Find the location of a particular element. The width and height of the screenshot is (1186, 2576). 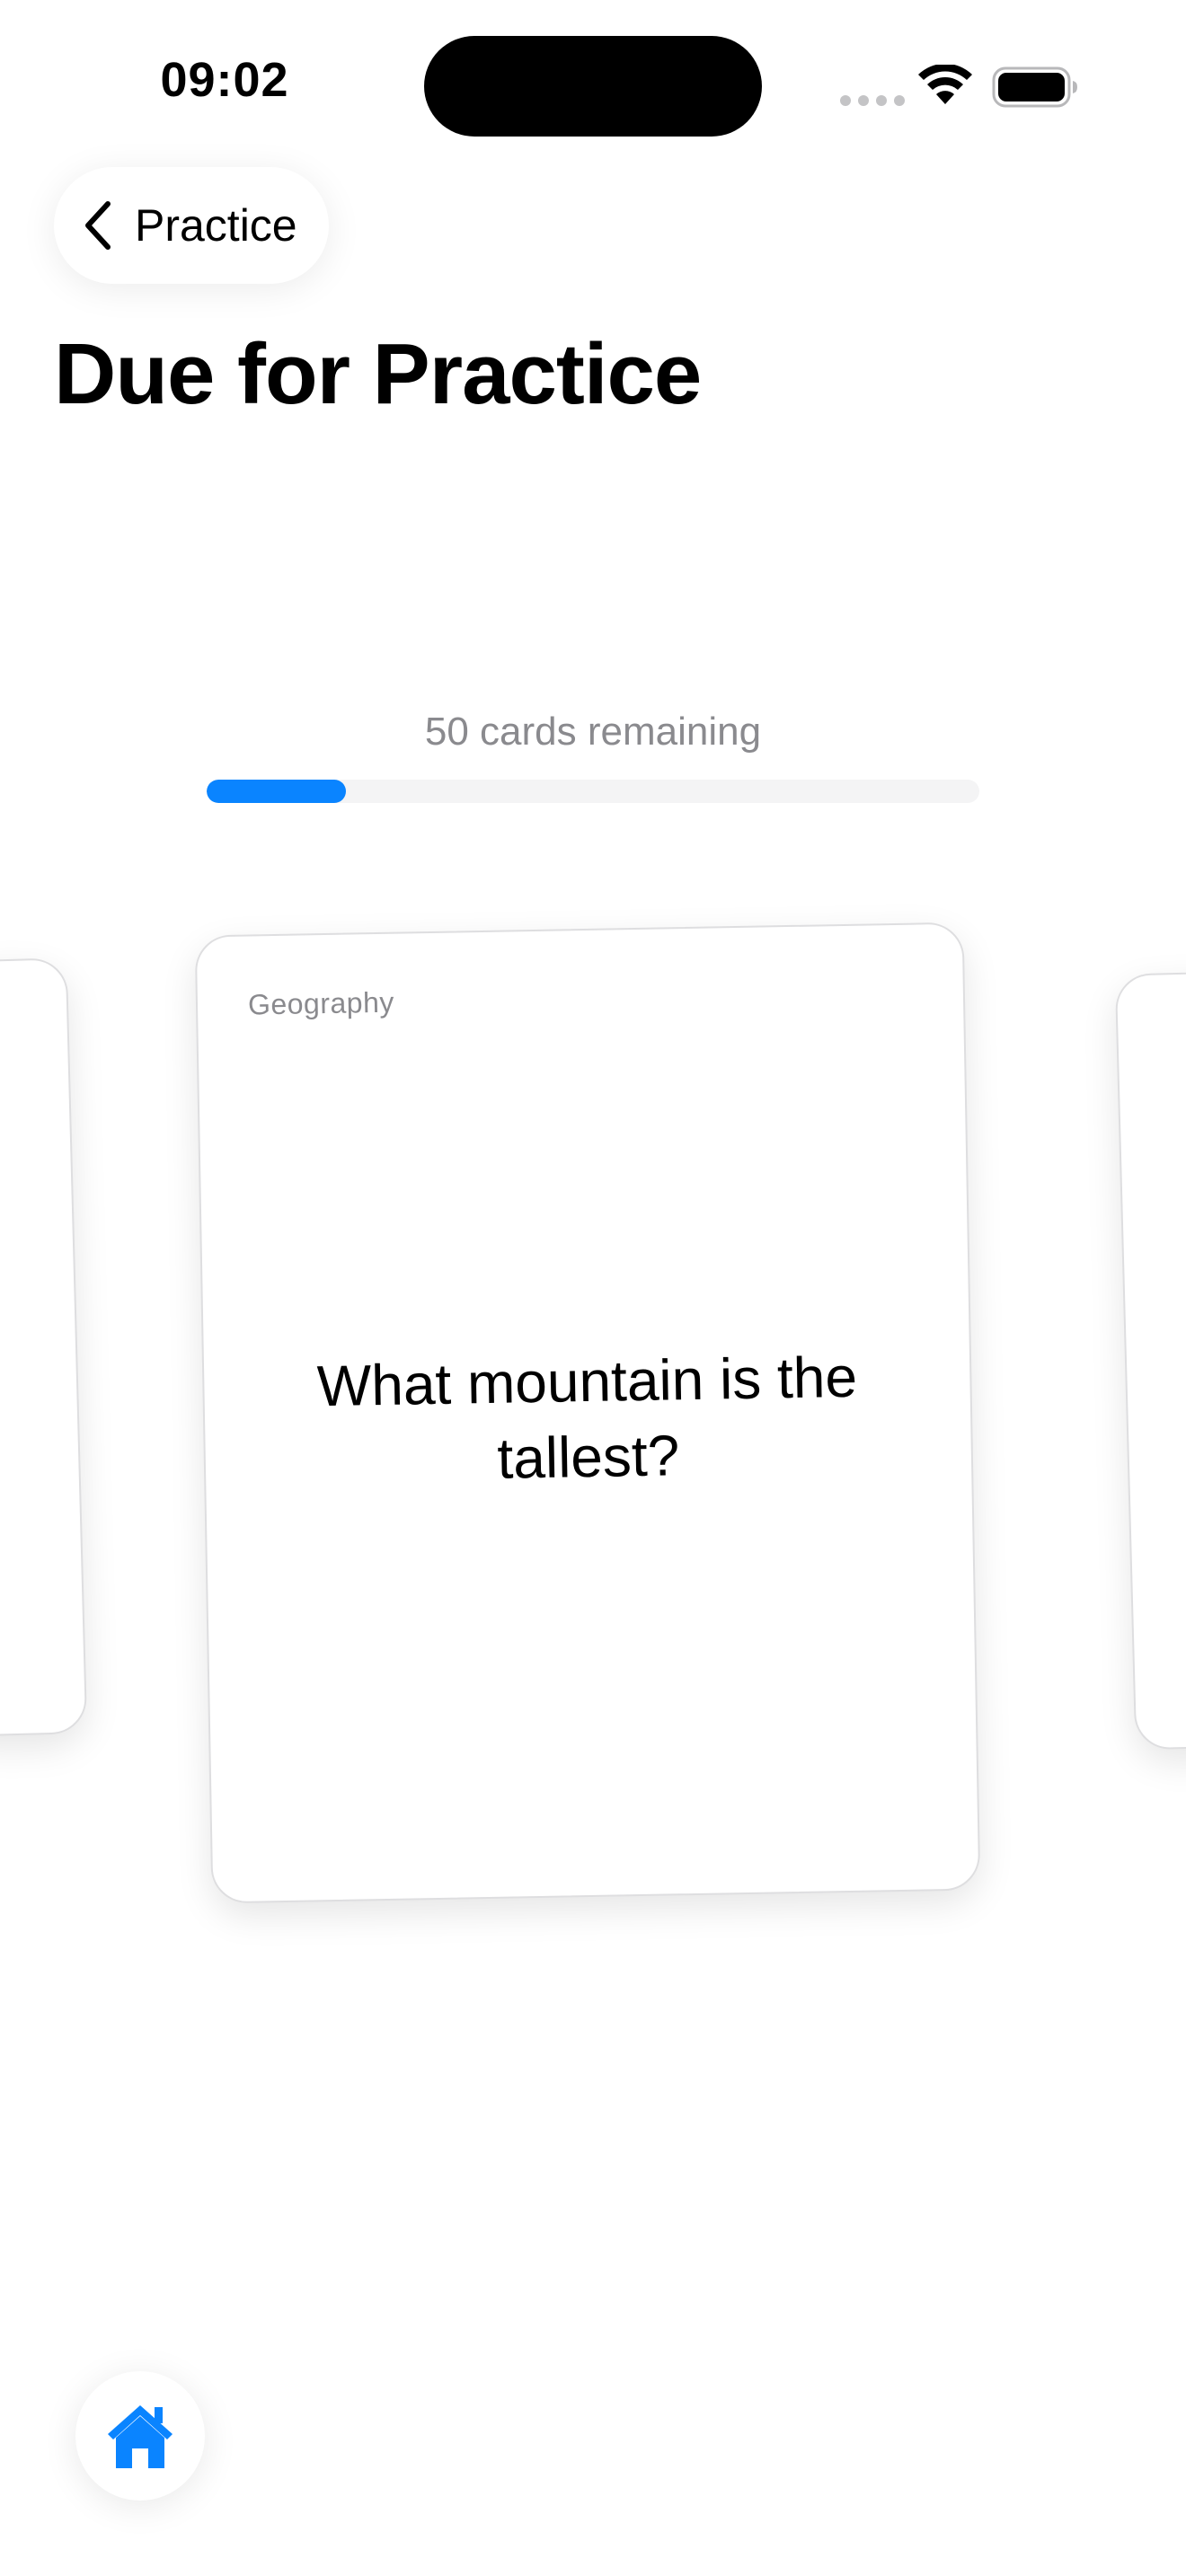

battery-icon is located at coordinates (1034, 87).